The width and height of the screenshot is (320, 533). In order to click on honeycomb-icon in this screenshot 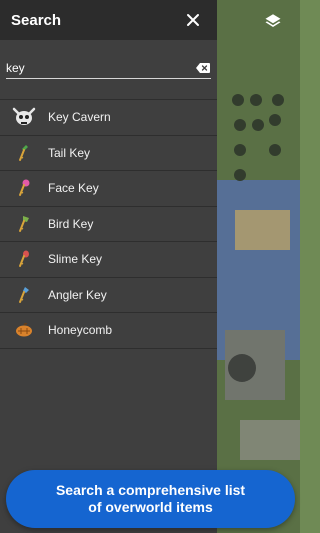, I will do `click(24, 330)`.